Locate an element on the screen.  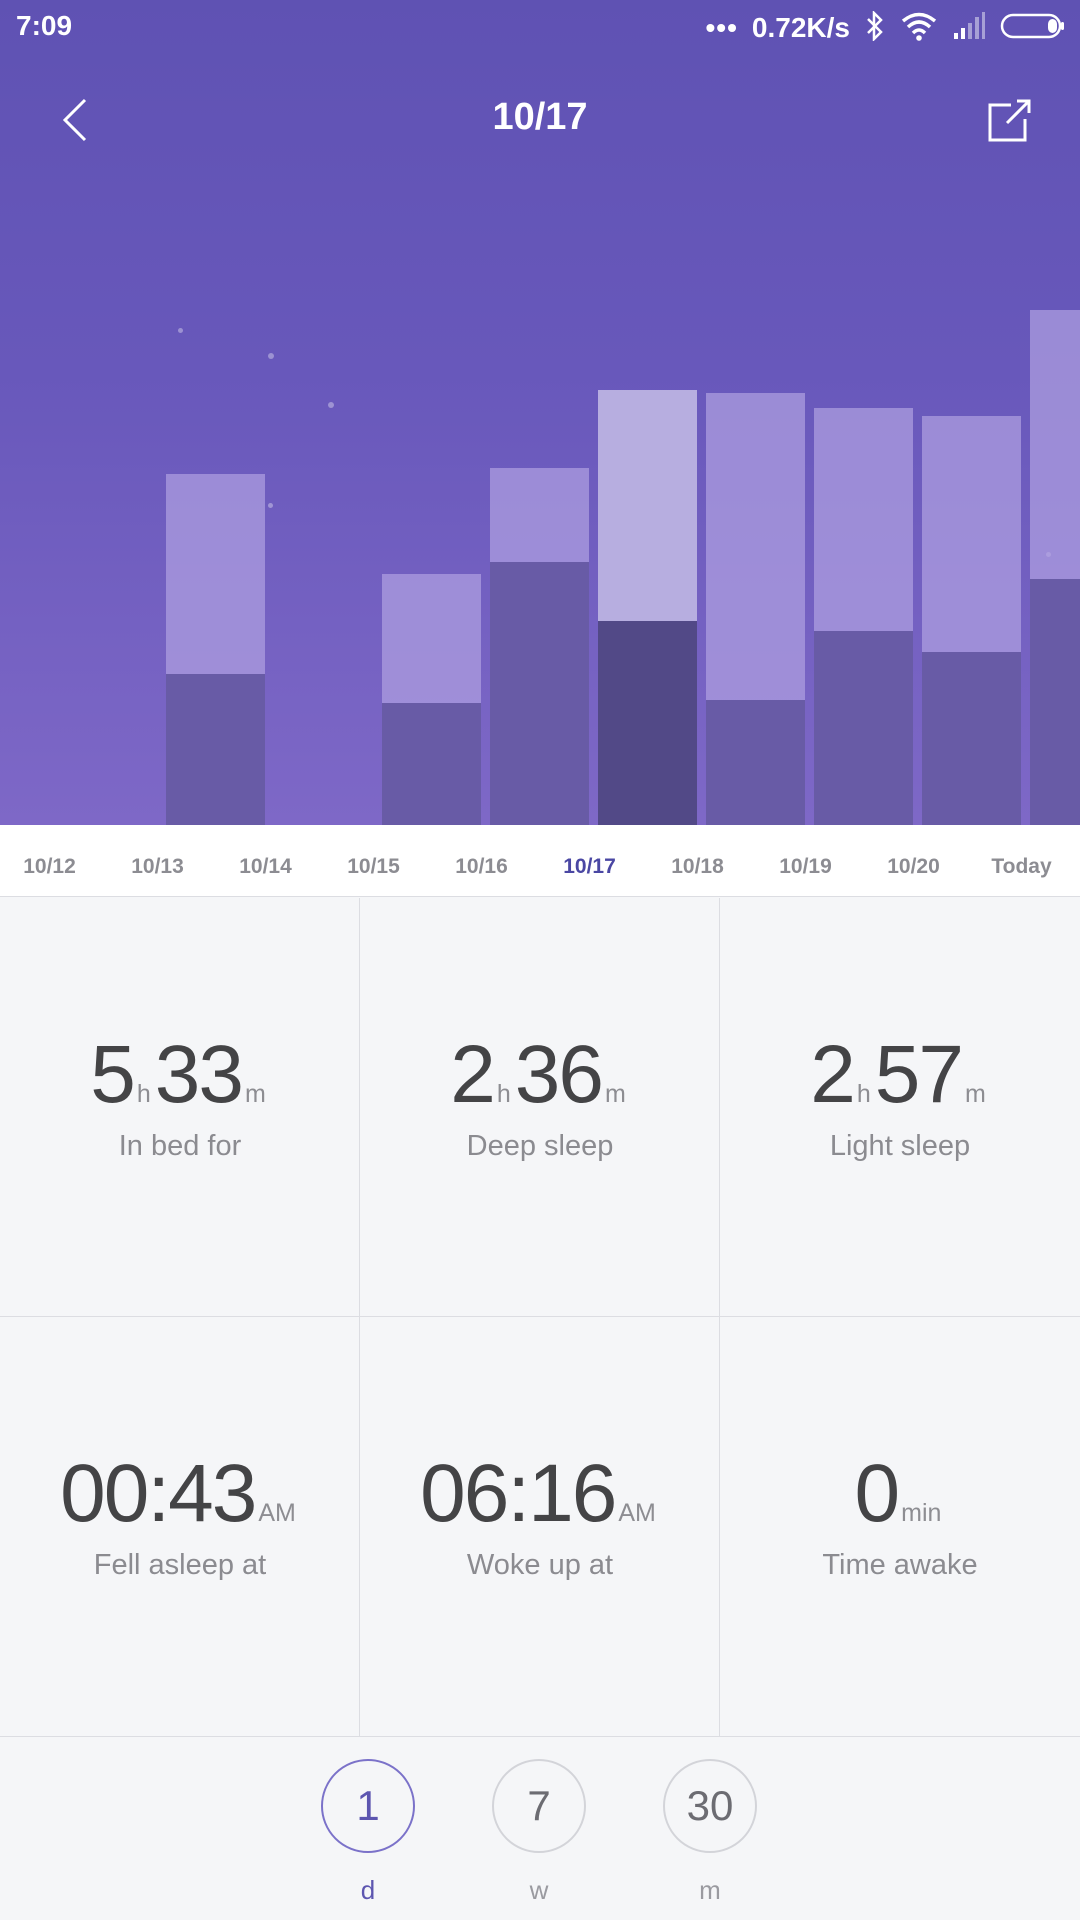
date-label-10-19: 10/19 is located at coordinates (806, 867).